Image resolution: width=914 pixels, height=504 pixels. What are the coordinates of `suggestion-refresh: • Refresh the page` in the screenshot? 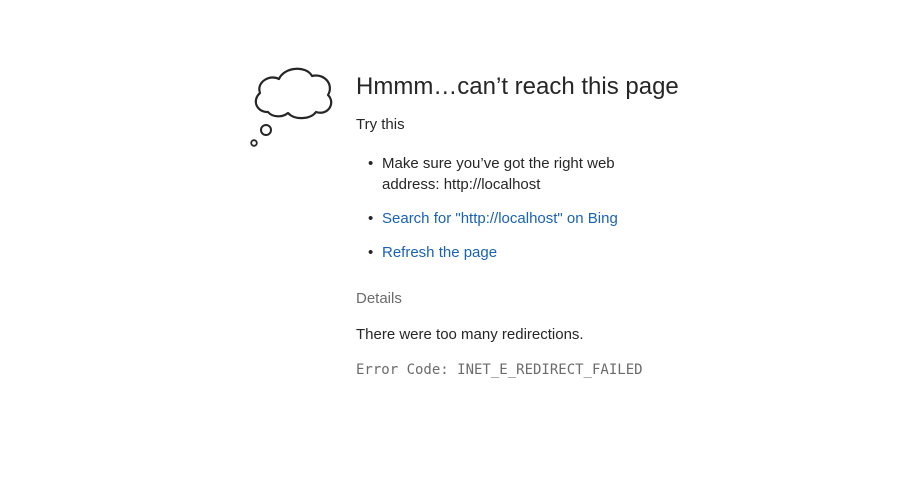 It's located at (499, 252).